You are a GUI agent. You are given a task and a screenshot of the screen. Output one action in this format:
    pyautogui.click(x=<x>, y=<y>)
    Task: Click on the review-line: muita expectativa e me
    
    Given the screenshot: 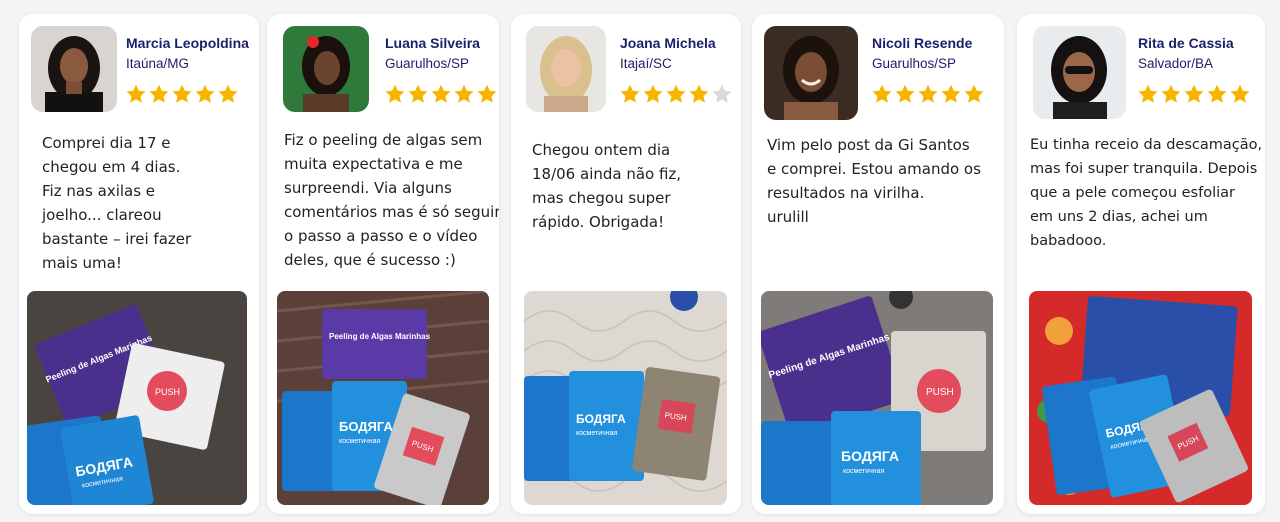 What is the action you would take?
    pyautogui.click(x=373, y=164)
    